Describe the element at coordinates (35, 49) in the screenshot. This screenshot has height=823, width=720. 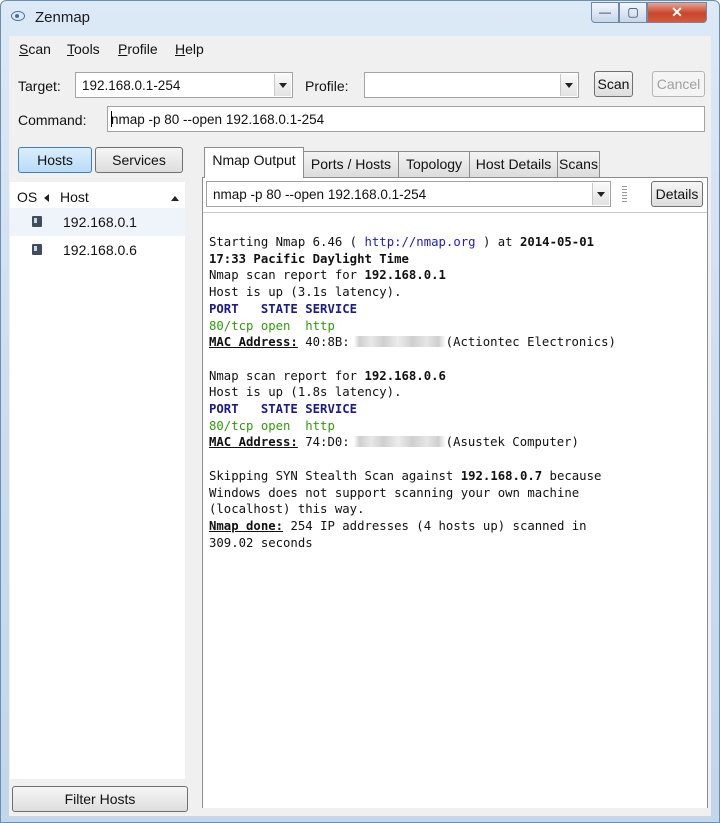
I see `menu-scan: Scan` at that location.